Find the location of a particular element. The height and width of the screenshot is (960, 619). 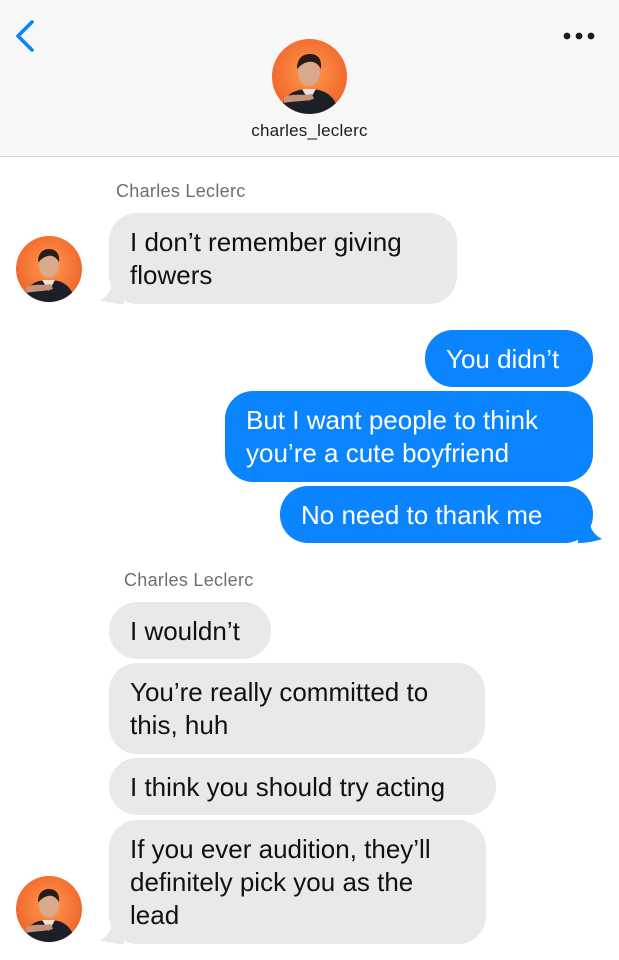

back-button is located at coordinates (27, 36).